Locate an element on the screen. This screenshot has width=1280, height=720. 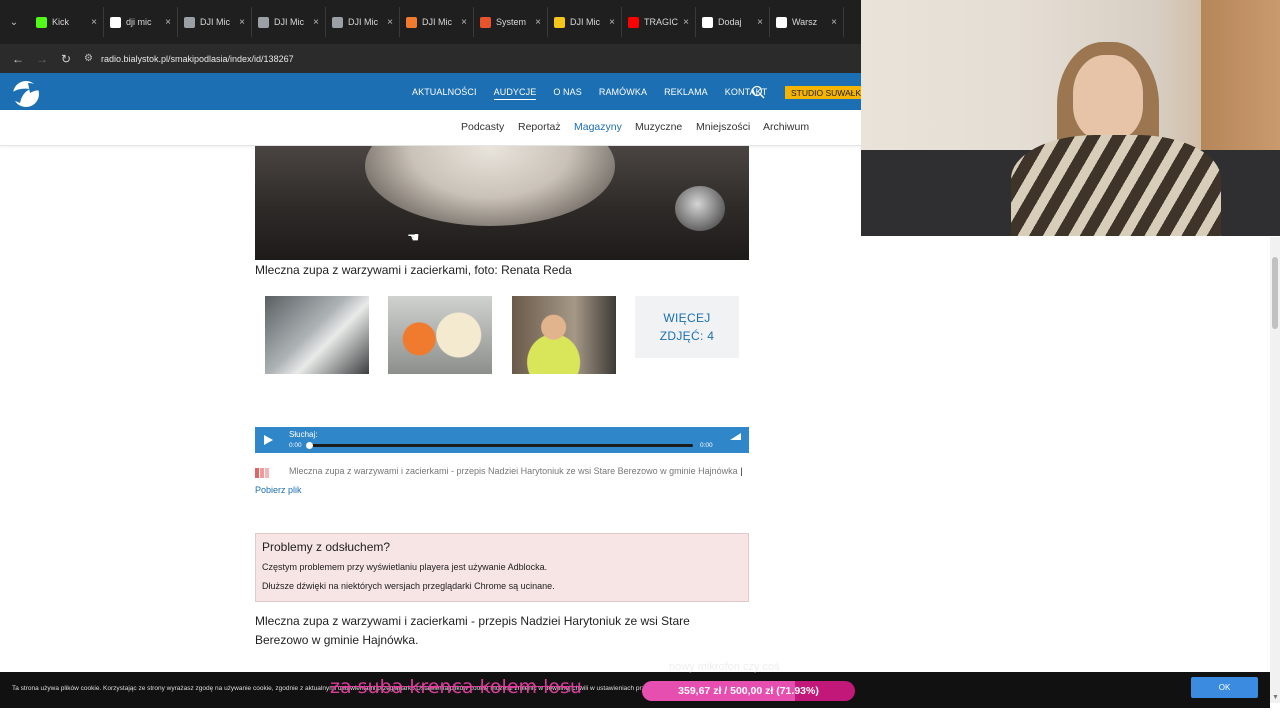
nav-item: REKLAMA is located at coordinates (686, 91).